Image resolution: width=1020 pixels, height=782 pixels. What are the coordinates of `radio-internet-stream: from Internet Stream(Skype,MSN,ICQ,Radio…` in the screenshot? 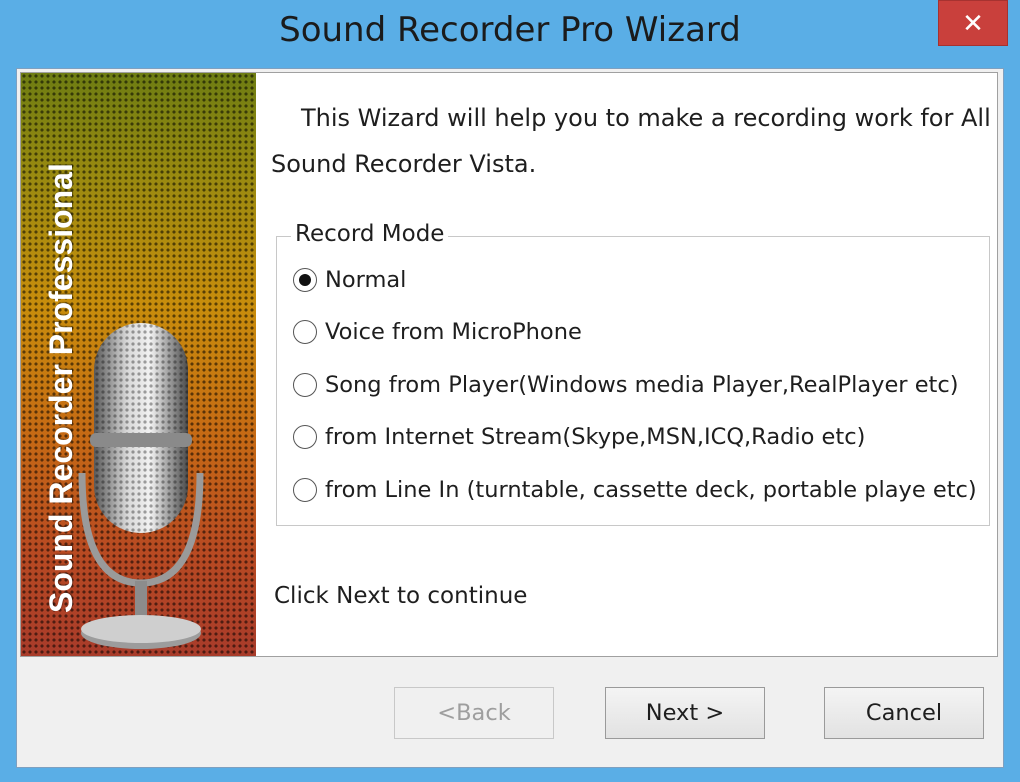 It's located at (579, 437).